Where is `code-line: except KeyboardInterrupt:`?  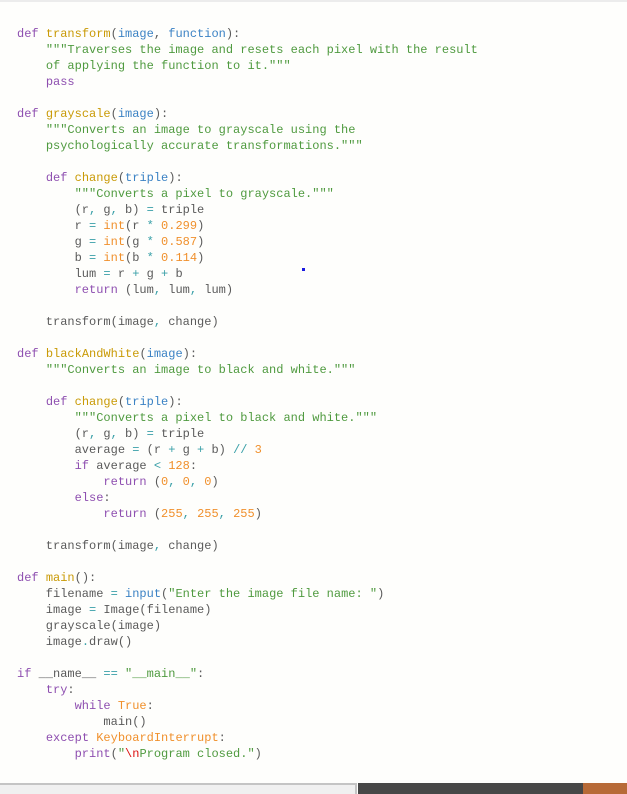 code-line: except KeyboardInterrupt: is located at coordinates (322, 738).